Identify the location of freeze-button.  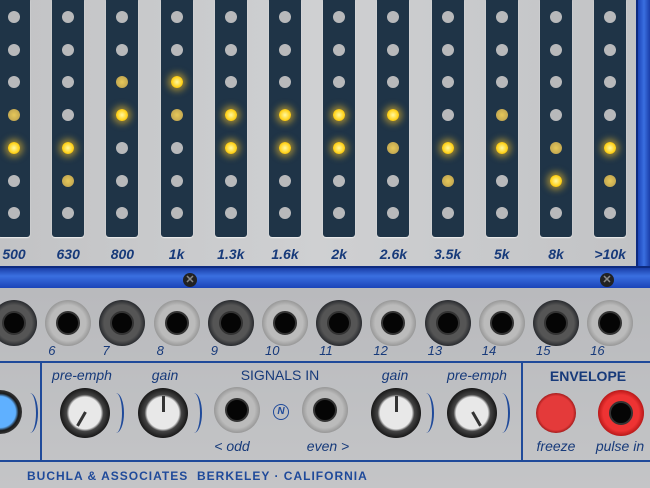
(556, 413).